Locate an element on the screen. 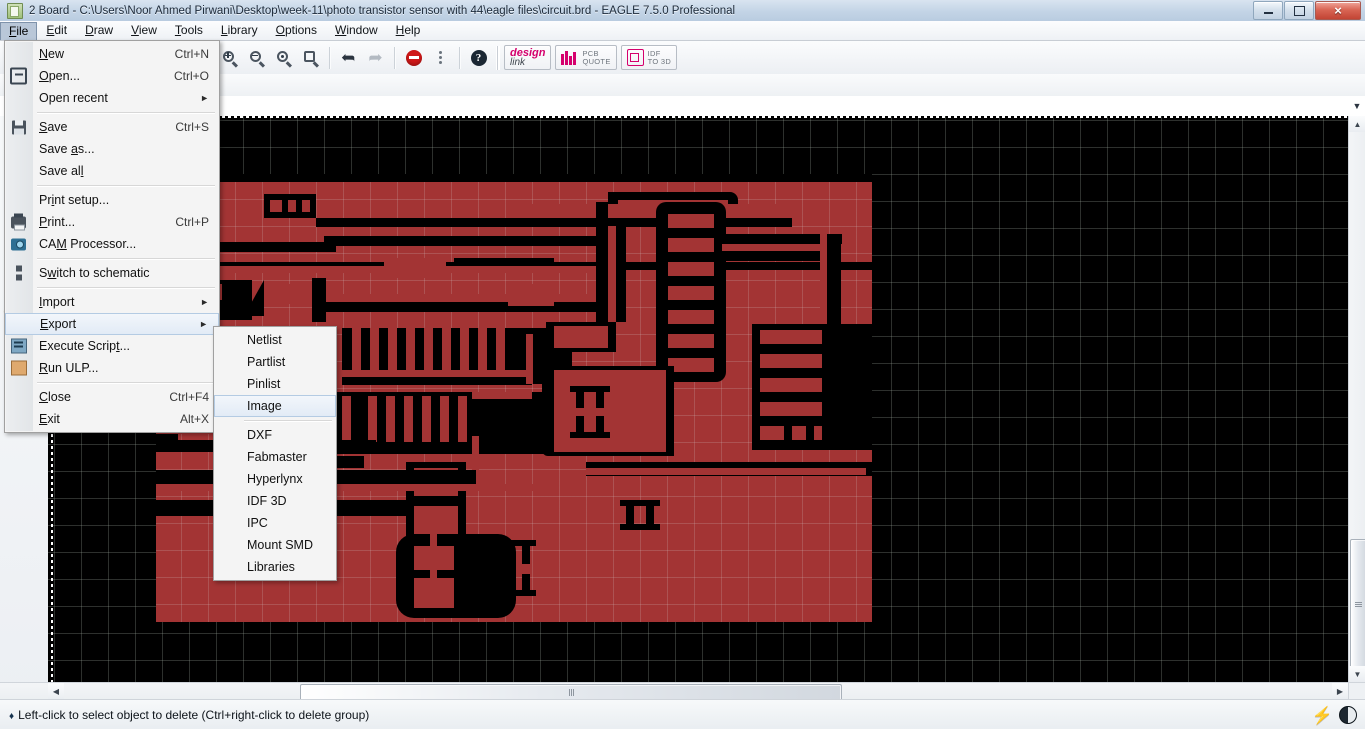 The width and height of the screenshot is (1365, 729). menu-options: Options is located at coordinates (296, 30).